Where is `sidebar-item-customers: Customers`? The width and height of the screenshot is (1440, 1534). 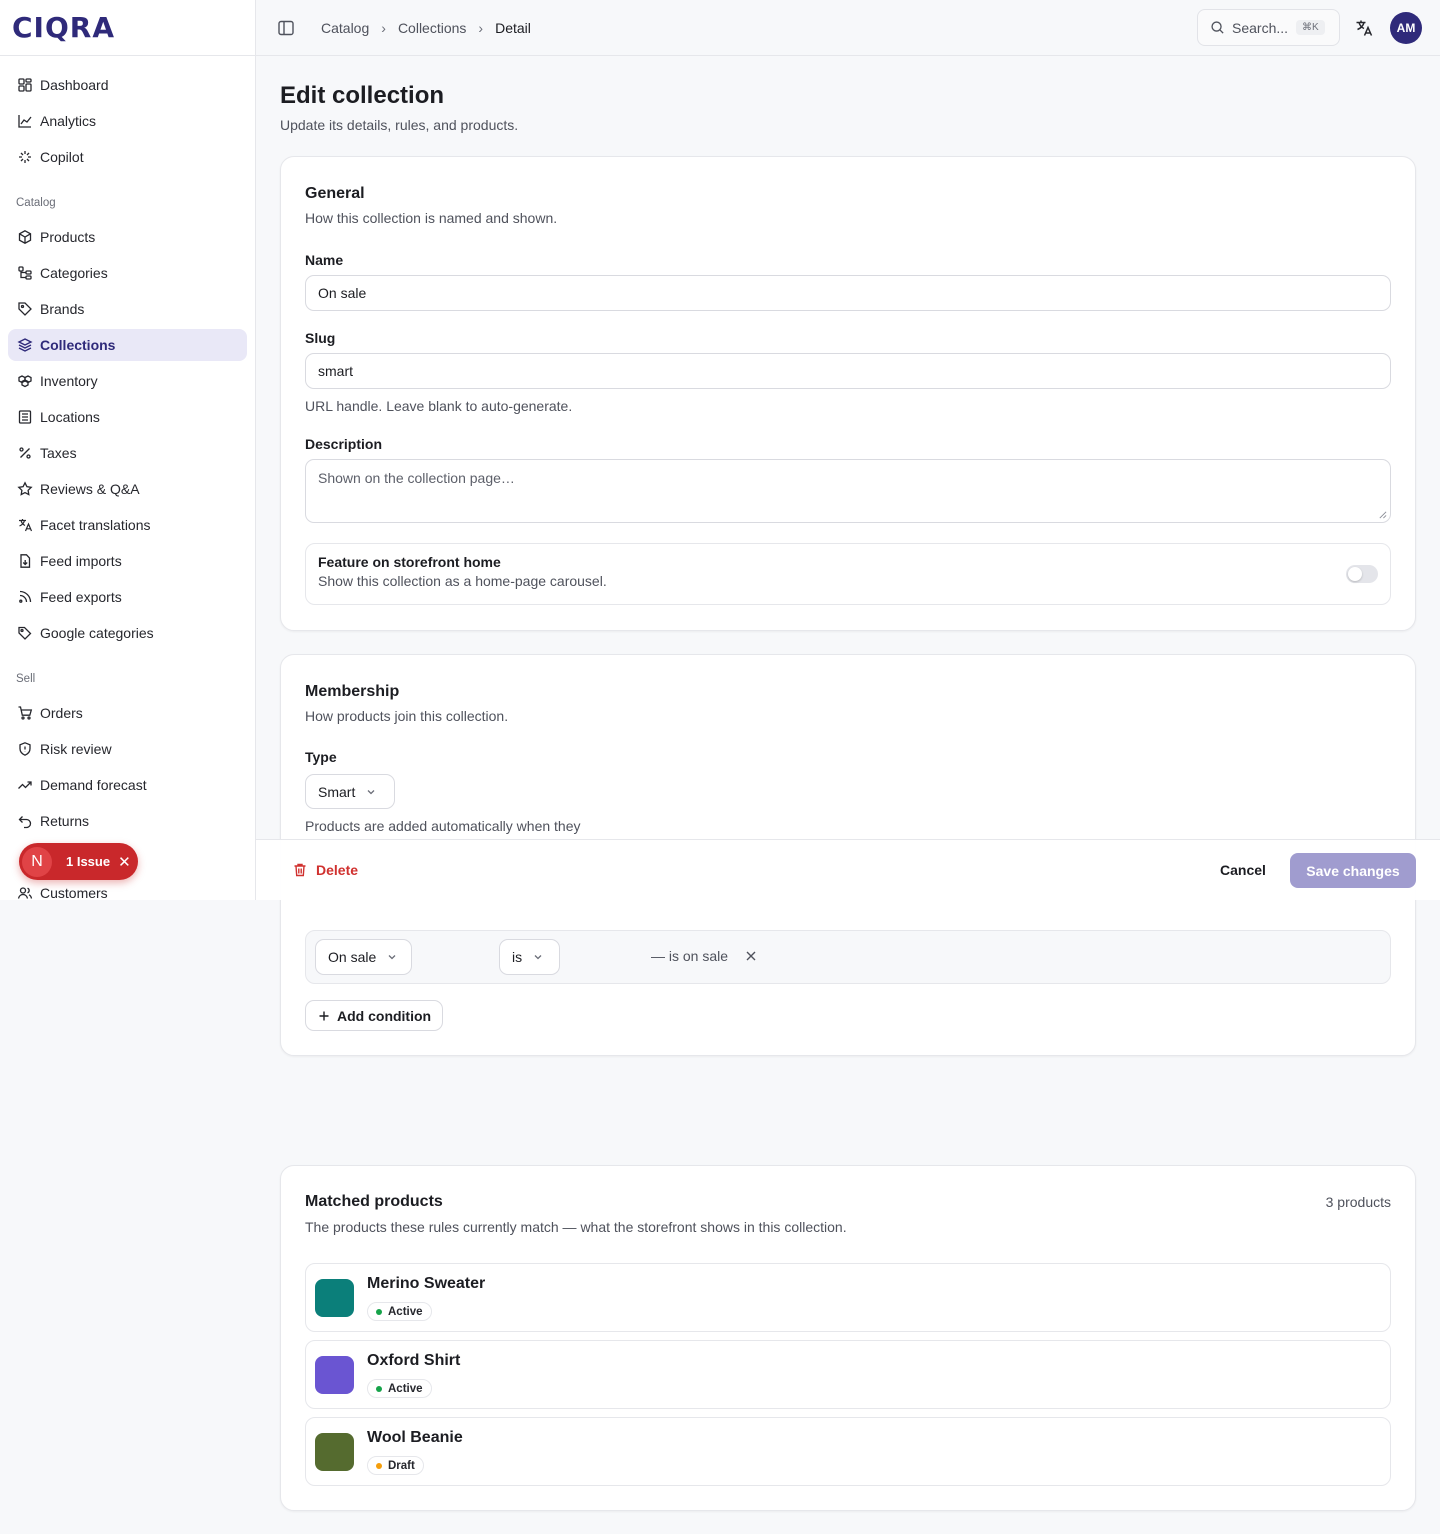 sidebar-item-customers: Customers is located at coordinates (127, 888).